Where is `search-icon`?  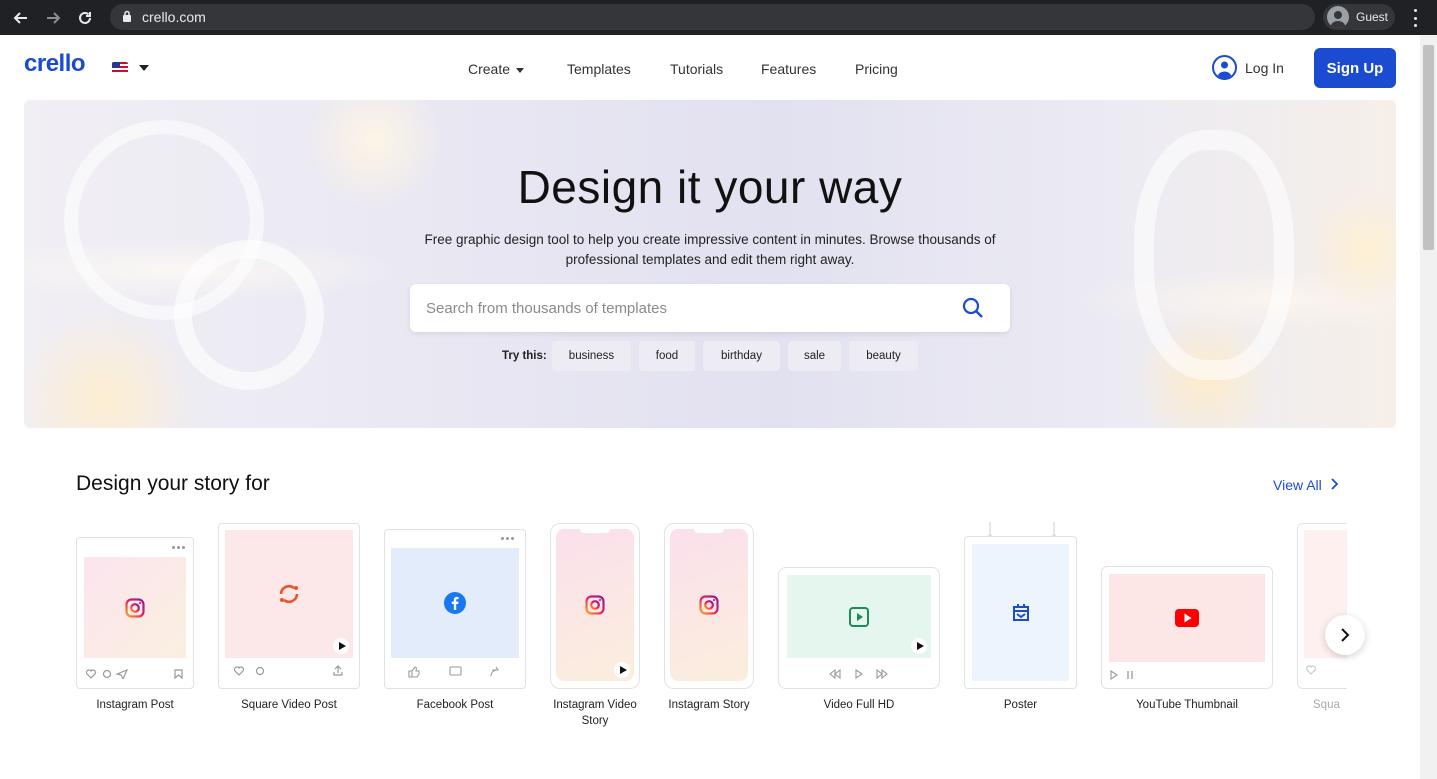 search-icon is located at coordinates (973, 310).